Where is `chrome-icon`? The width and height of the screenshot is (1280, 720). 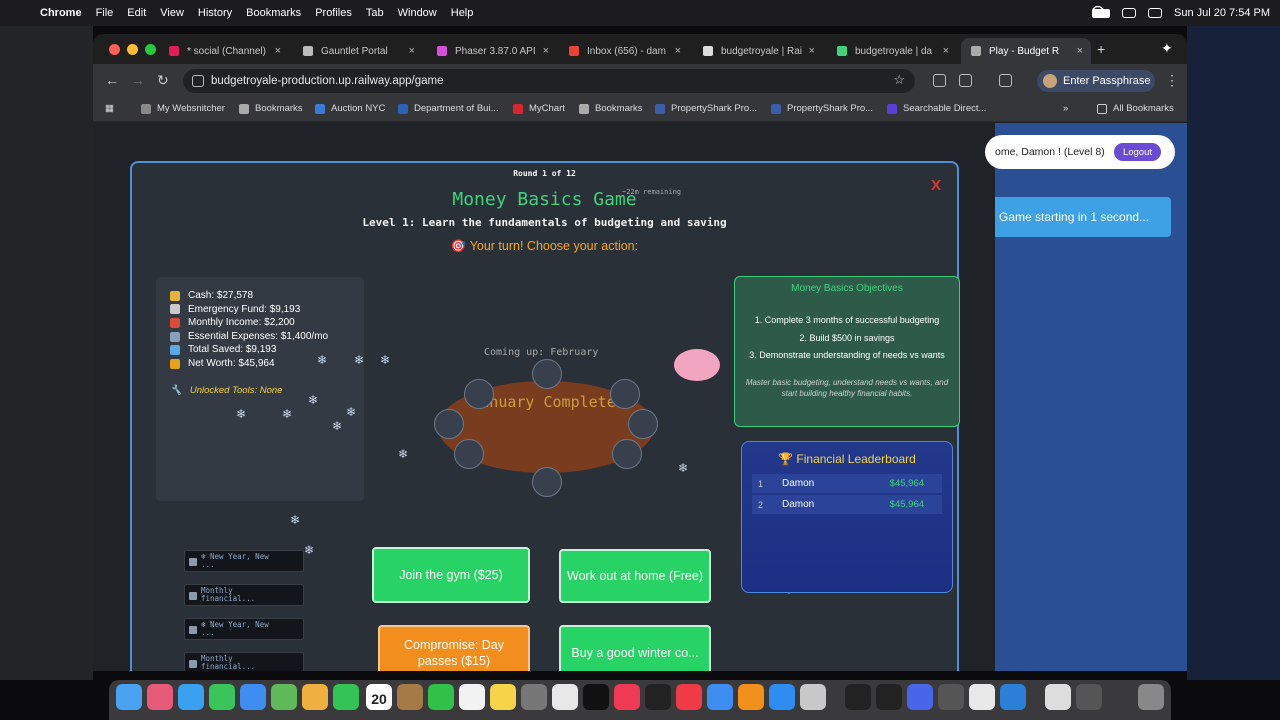 chrome-icon is located at coordinates (982, 697).